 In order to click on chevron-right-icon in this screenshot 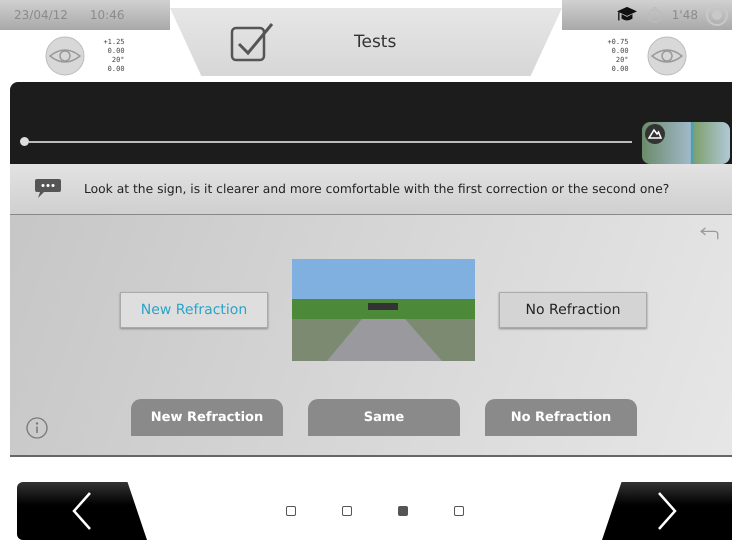, I will do `click(667, 511)`.